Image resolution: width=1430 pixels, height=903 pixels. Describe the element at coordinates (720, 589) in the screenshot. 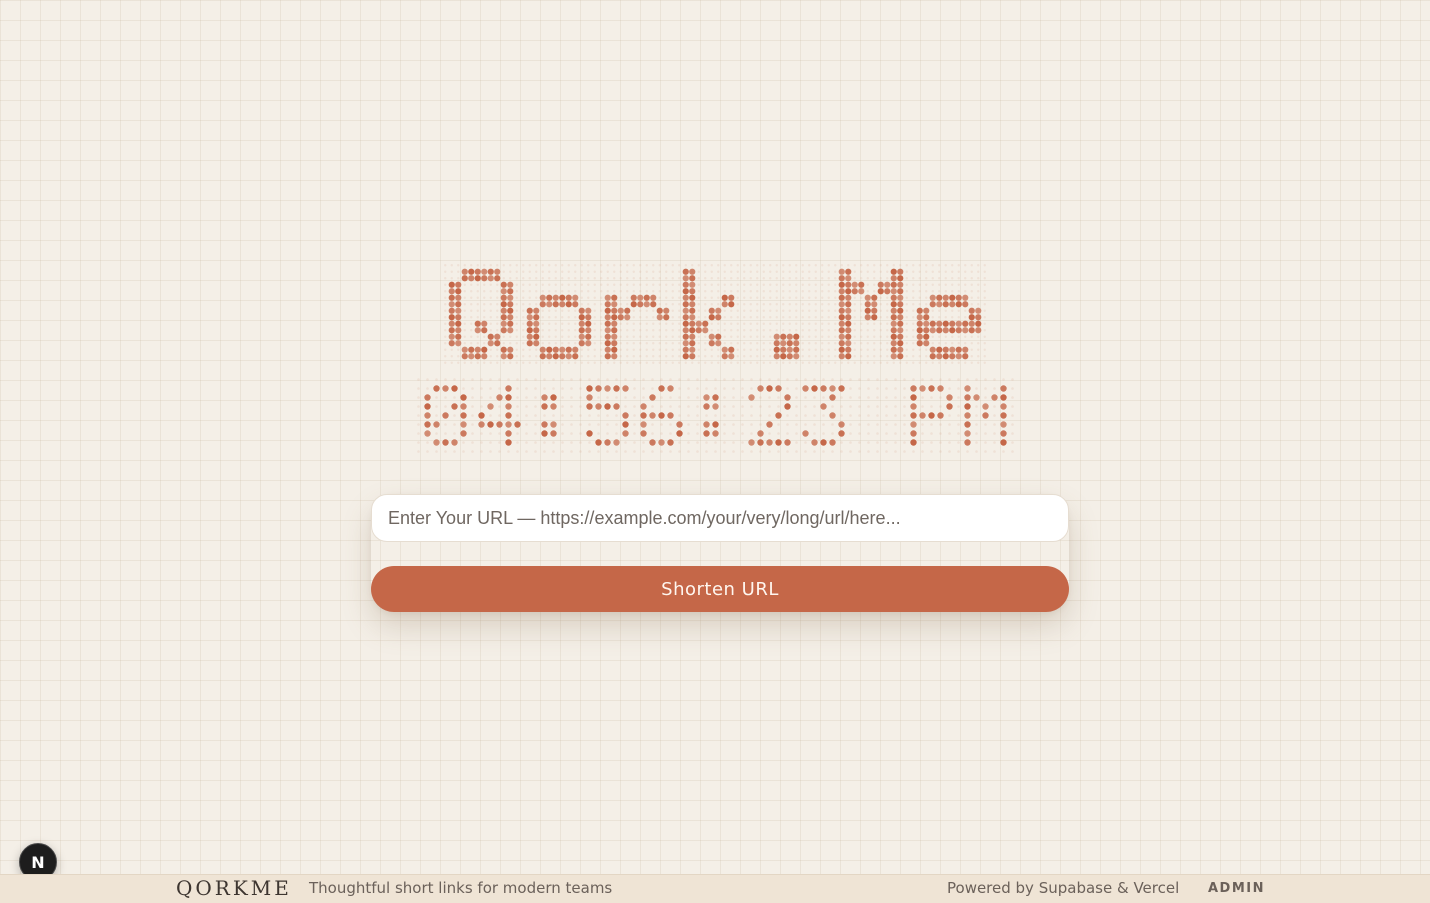

I see `shorten-url-button: Shorten URL` at that location.